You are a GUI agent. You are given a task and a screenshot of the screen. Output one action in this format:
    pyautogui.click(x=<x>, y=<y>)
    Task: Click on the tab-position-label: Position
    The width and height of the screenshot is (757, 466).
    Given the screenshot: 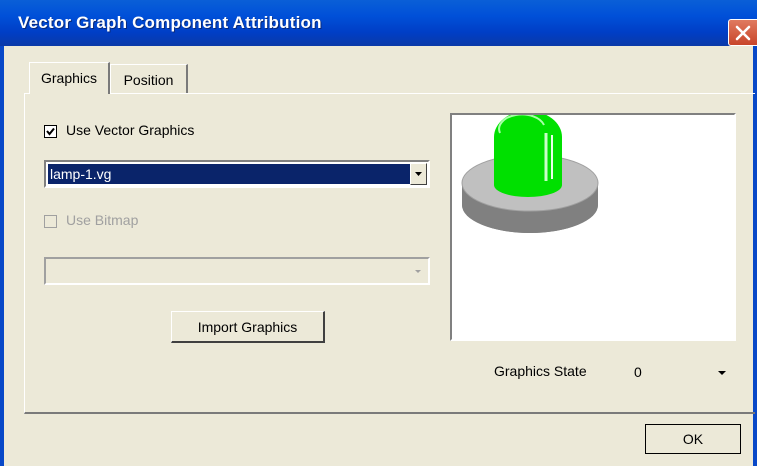 What is the action you would take?
    pyautogui.click(x=148, y=80)
    